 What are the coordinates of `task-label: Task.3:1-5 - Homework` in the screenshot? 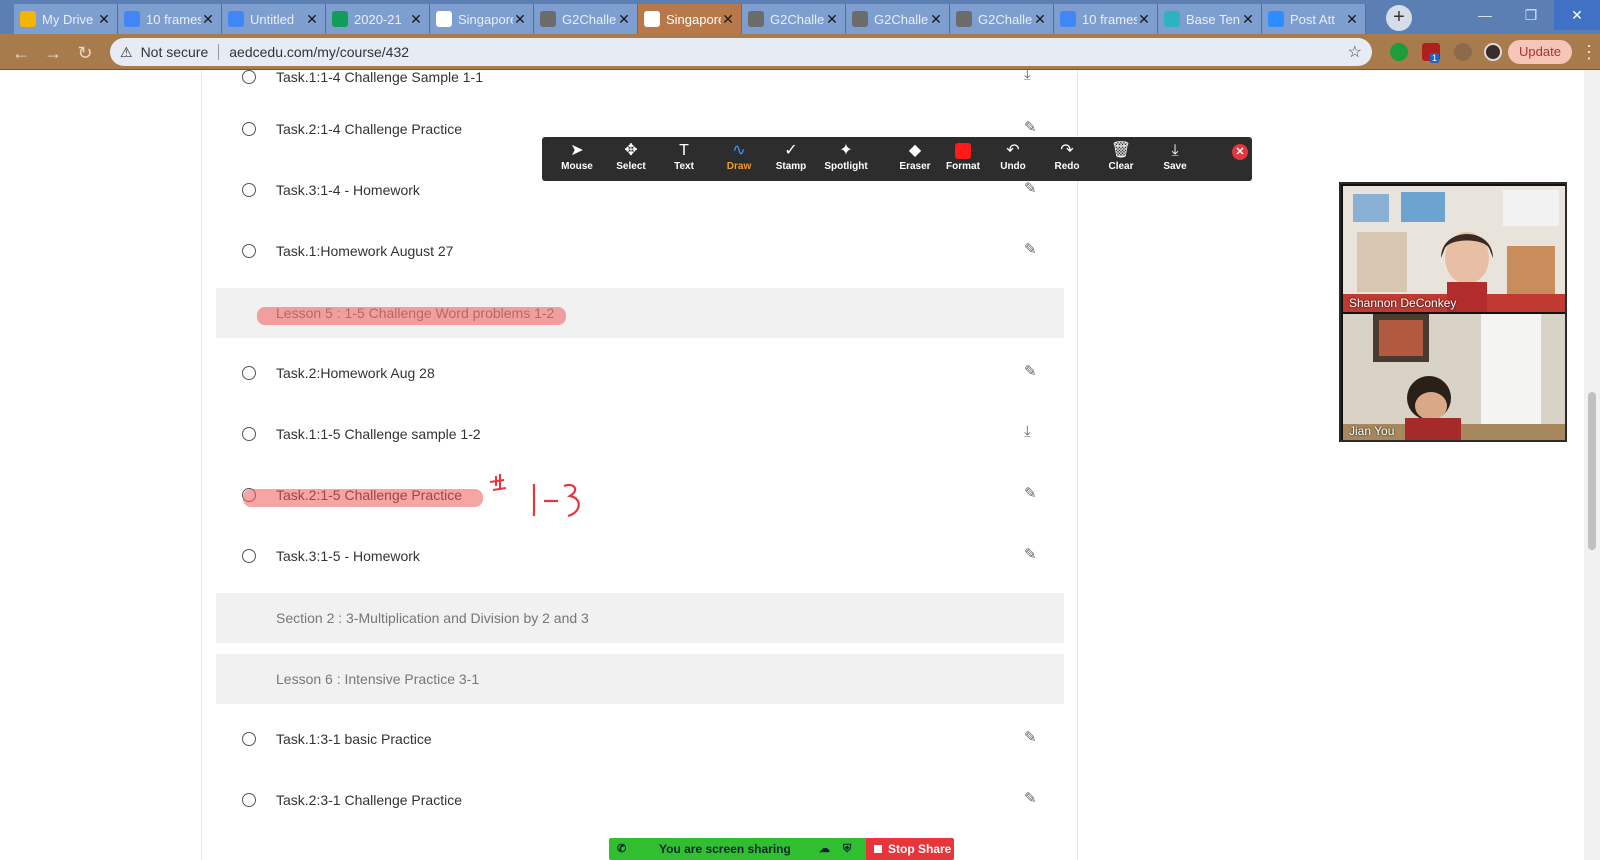 It's located at (348, 556).